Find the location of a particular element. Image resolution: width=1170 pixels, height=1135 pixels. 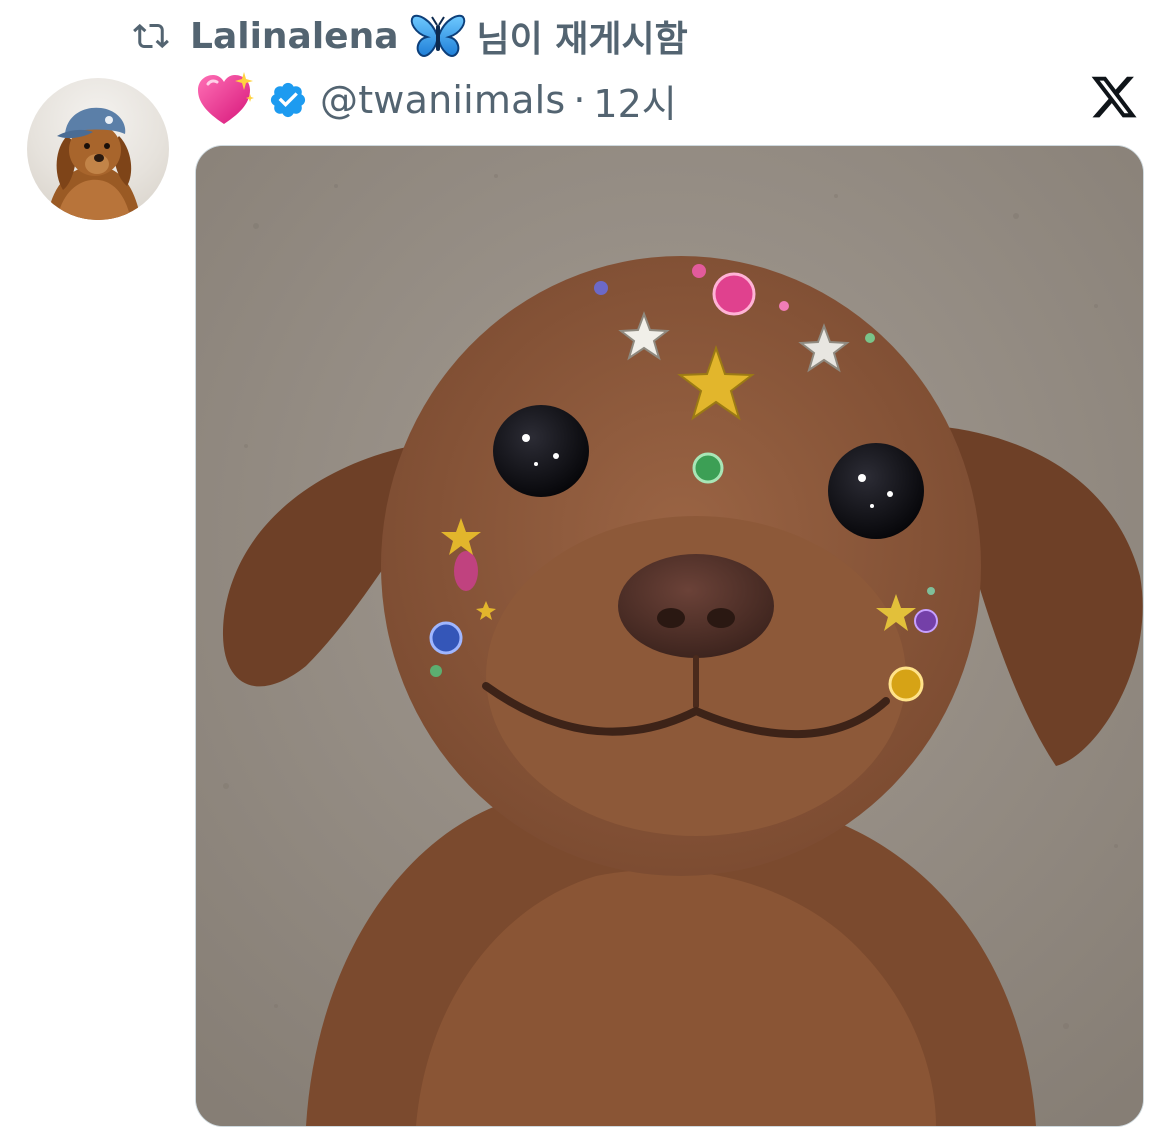

x-logo-icon is located at coordinates (1114, 97).